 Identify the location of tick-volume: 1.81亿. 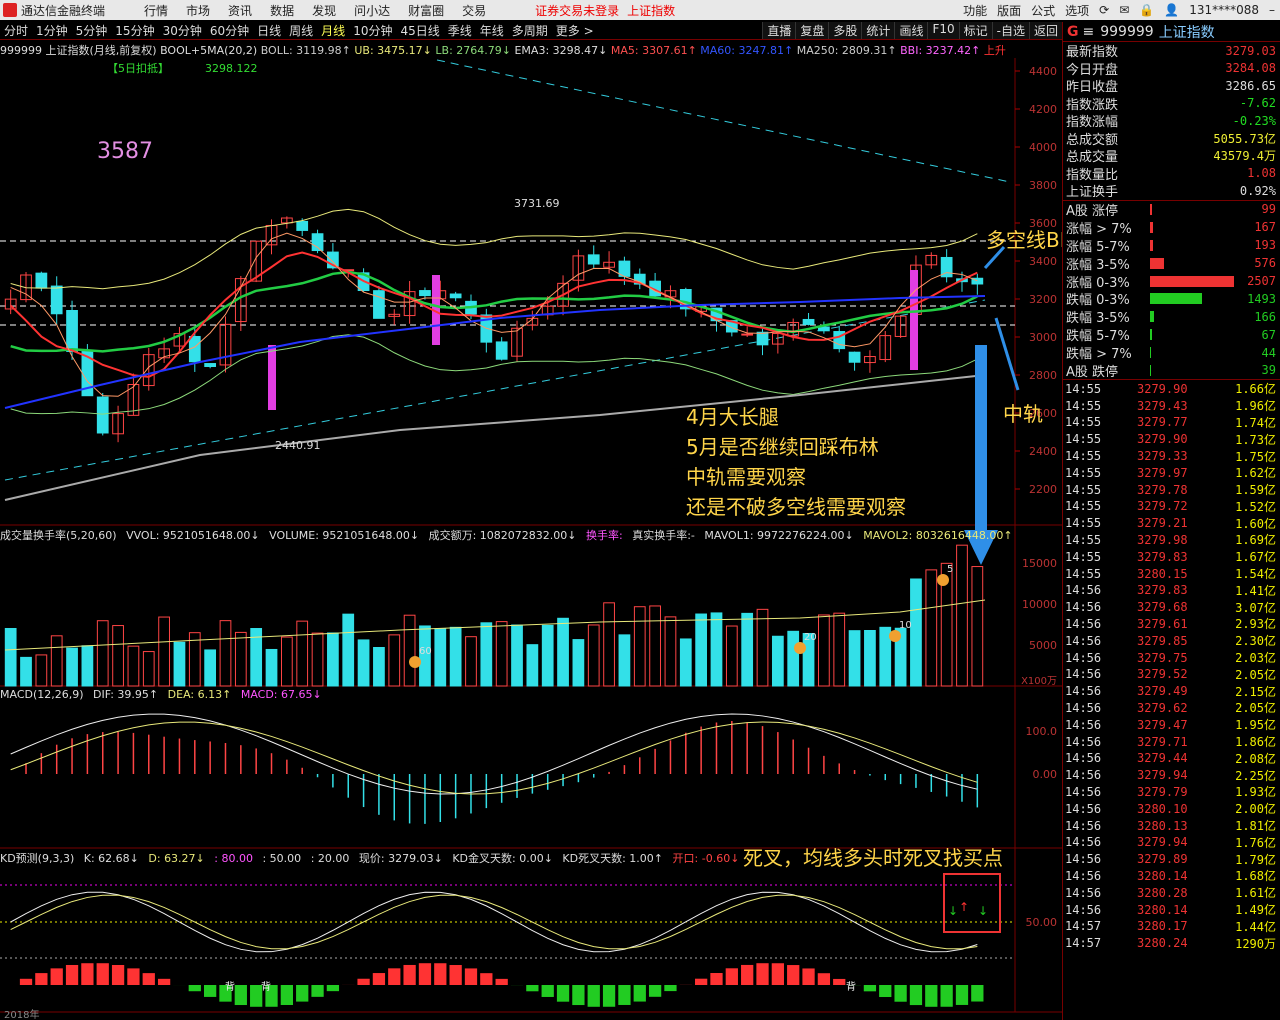
(1255, 826).